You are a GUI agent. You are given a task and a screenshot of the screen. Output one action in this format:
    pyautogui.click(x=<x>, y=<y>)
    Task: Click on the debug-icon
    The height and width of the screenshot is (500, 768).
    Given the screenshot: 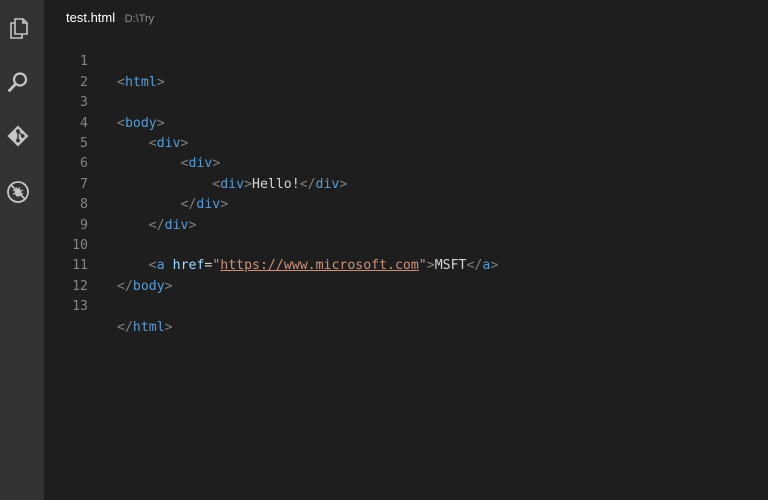 What is the action you would take?
    pyautogui.click(x=18, y=192)
    